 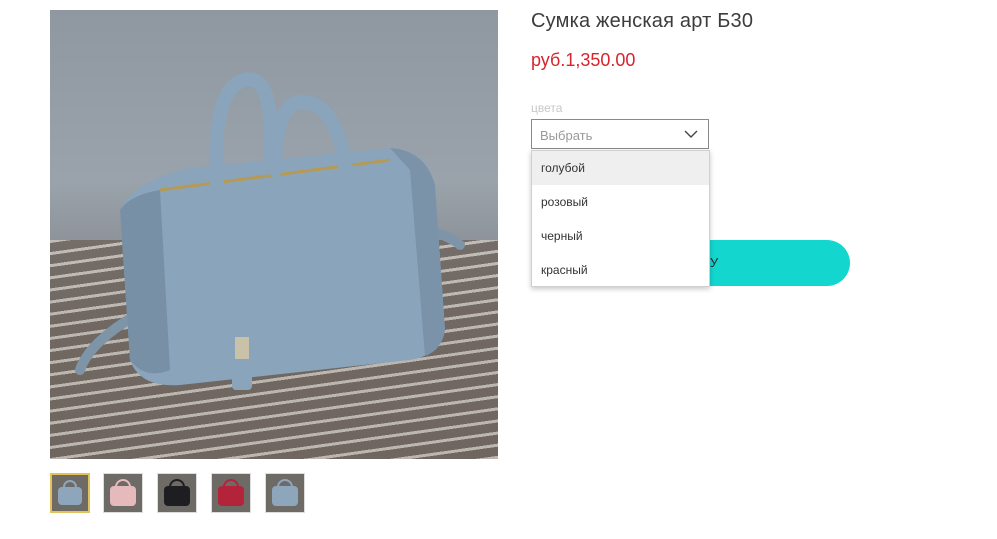 I want to click on color-select-value: Выбрать, so click(x=566, y=135).